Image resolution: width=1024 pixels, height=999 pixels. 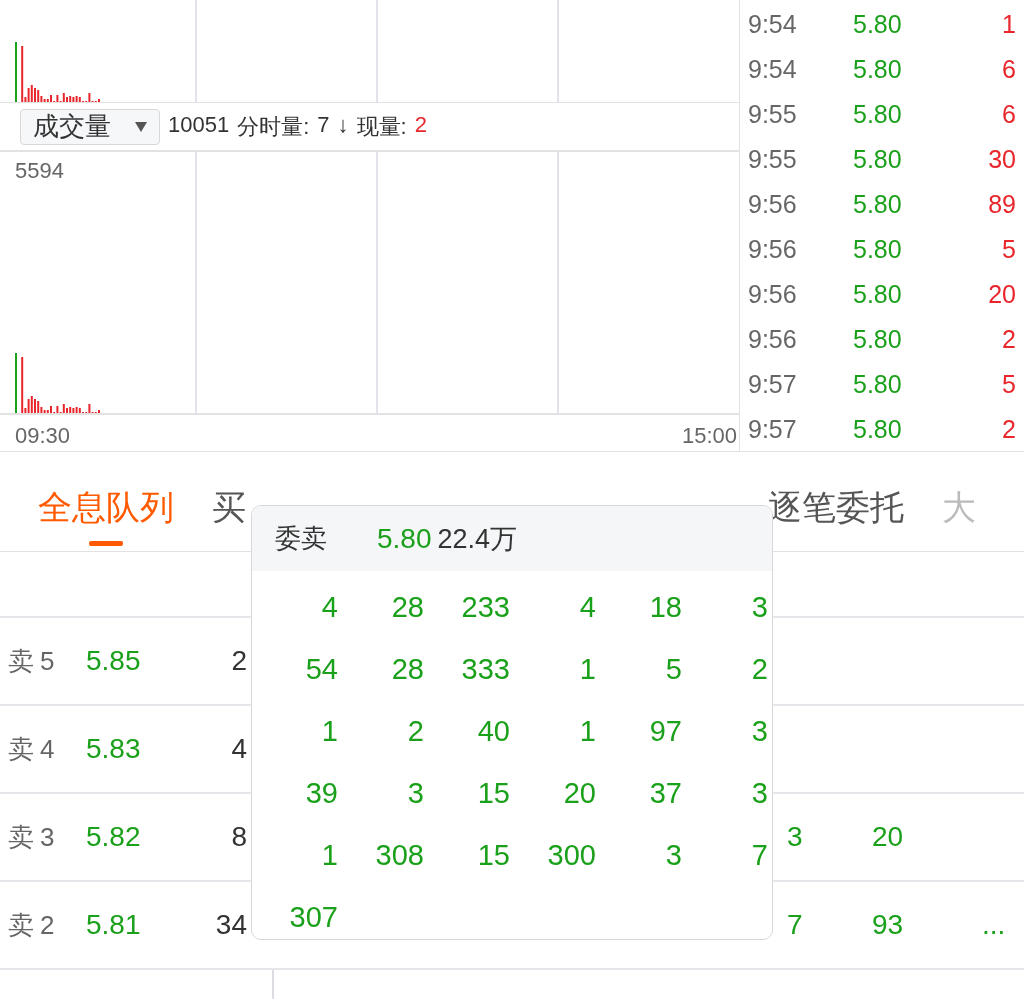 What do you see at coordinates (229, 501) in the screenshot?
I see `tab: 买` at bounding box center [229, 501].